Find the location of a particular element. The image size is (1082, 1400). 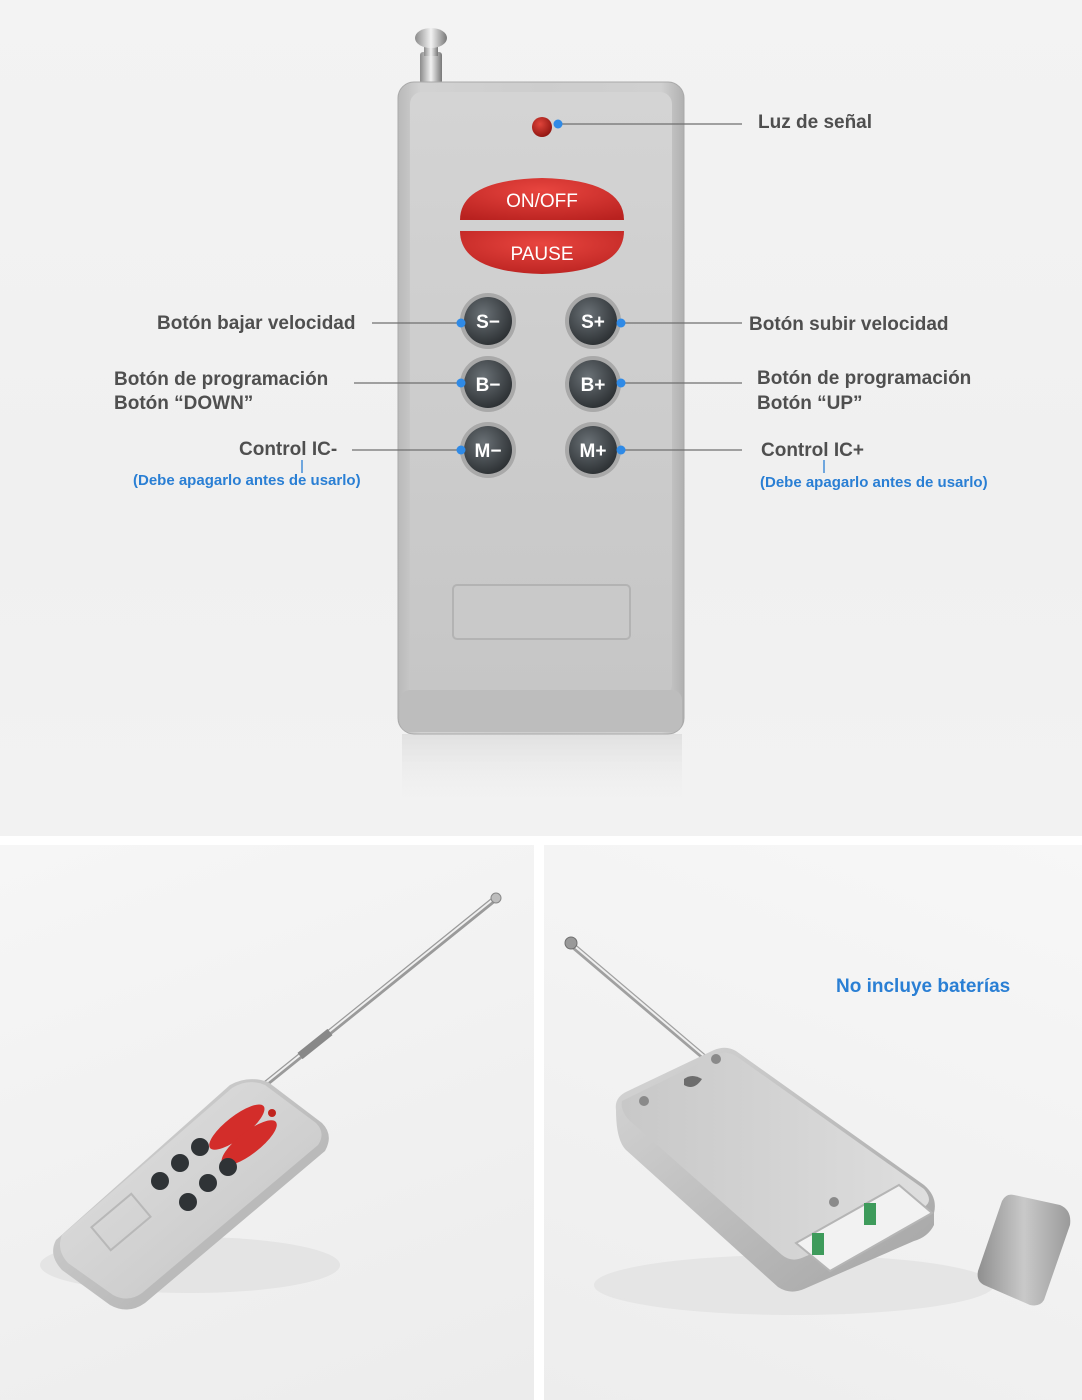

s-minus-label: S− is located at coordinates (488, 322).